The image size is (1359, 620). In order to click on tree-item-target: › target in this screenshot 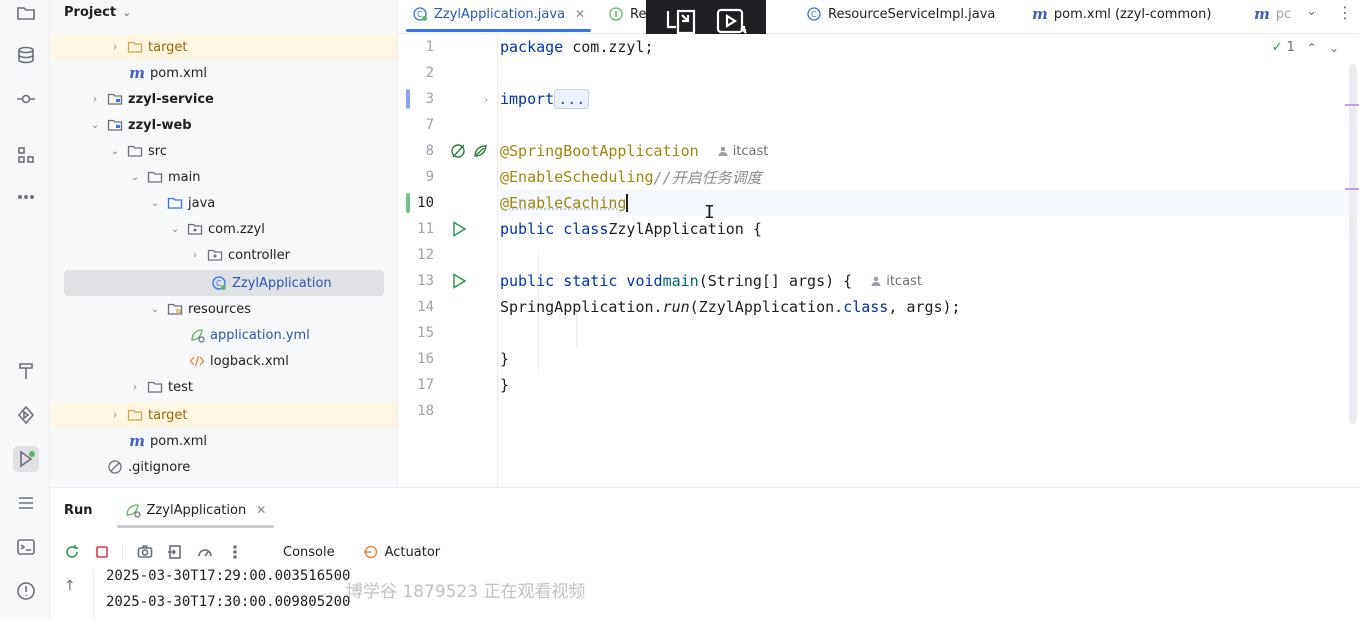, I will do `click(223, 47)`.